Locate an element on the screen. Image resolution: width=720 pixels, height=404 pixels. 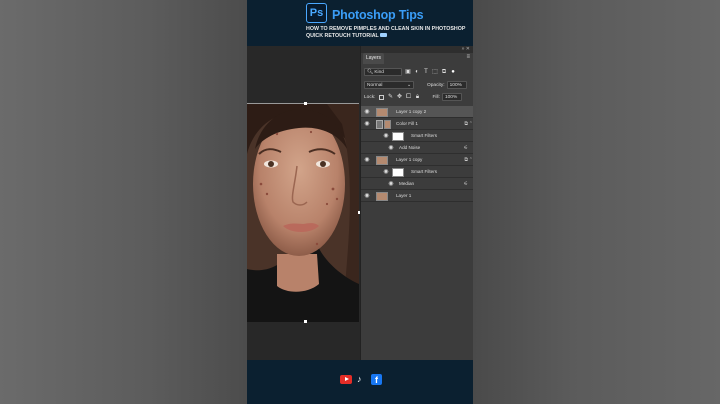
footer: ♪ f is located at coordinates (360, 382).